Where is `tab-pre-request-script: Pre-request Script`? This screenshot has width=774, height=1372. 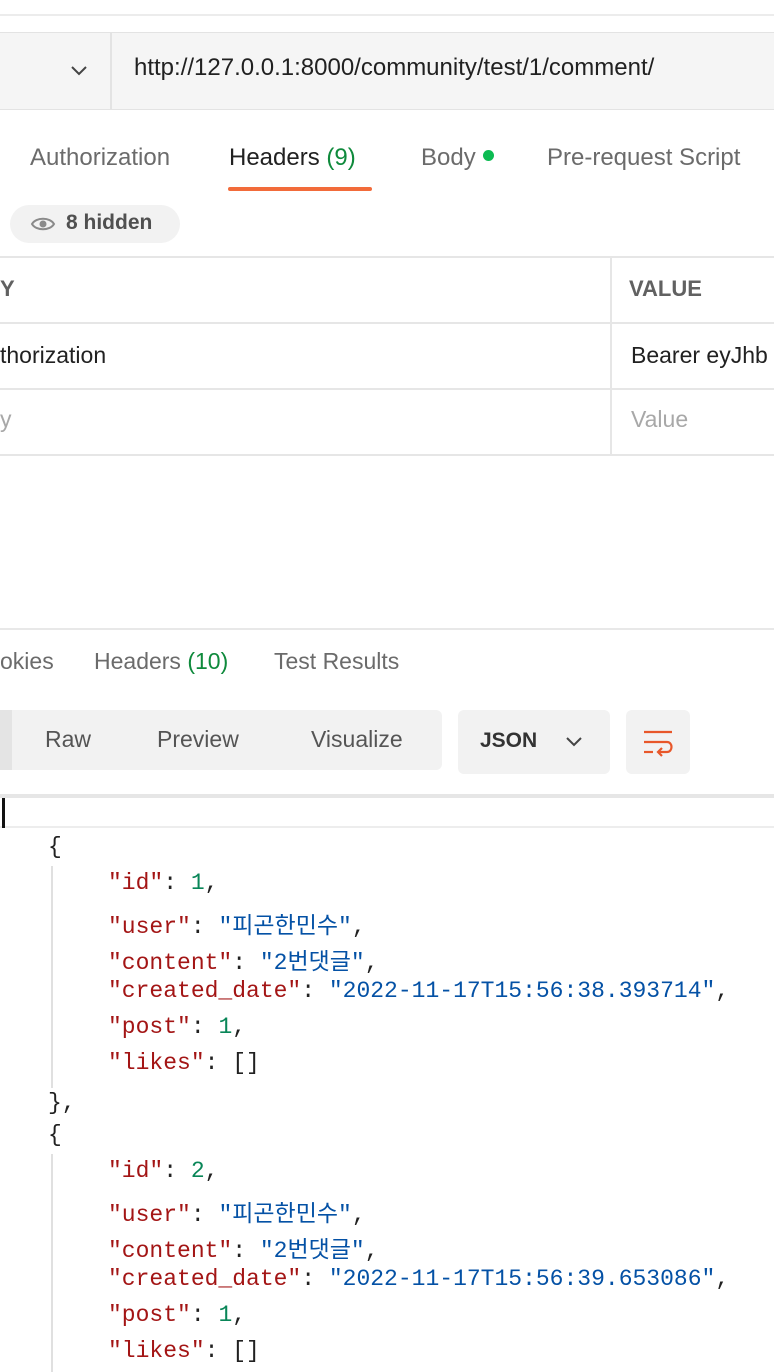
tab-pre-request-script: Pre-request Script is located at coordinates (643, 158).